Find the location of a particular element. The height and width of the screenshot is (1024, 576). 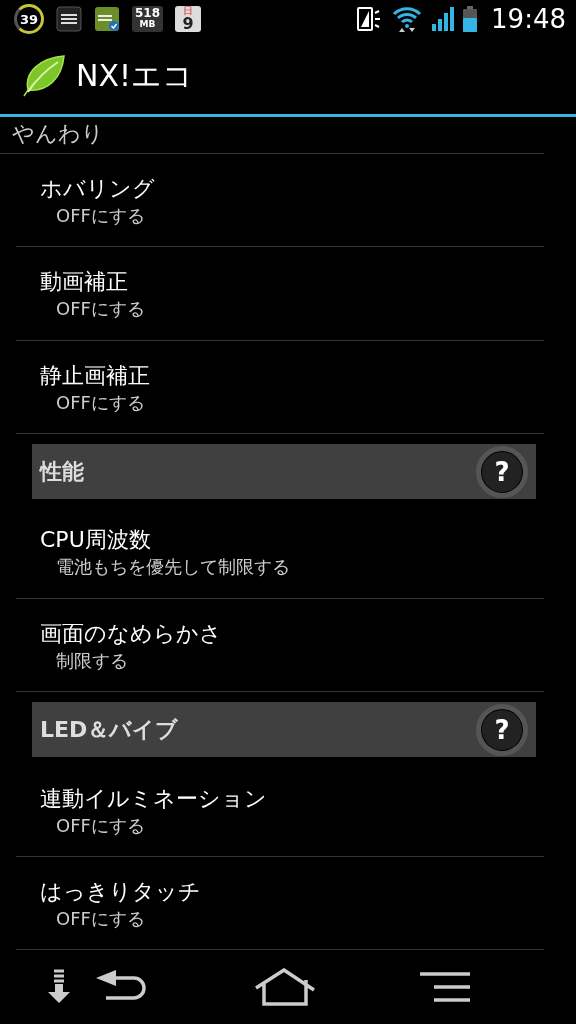

category-label: やんわり is located at coordinates (272, 135).